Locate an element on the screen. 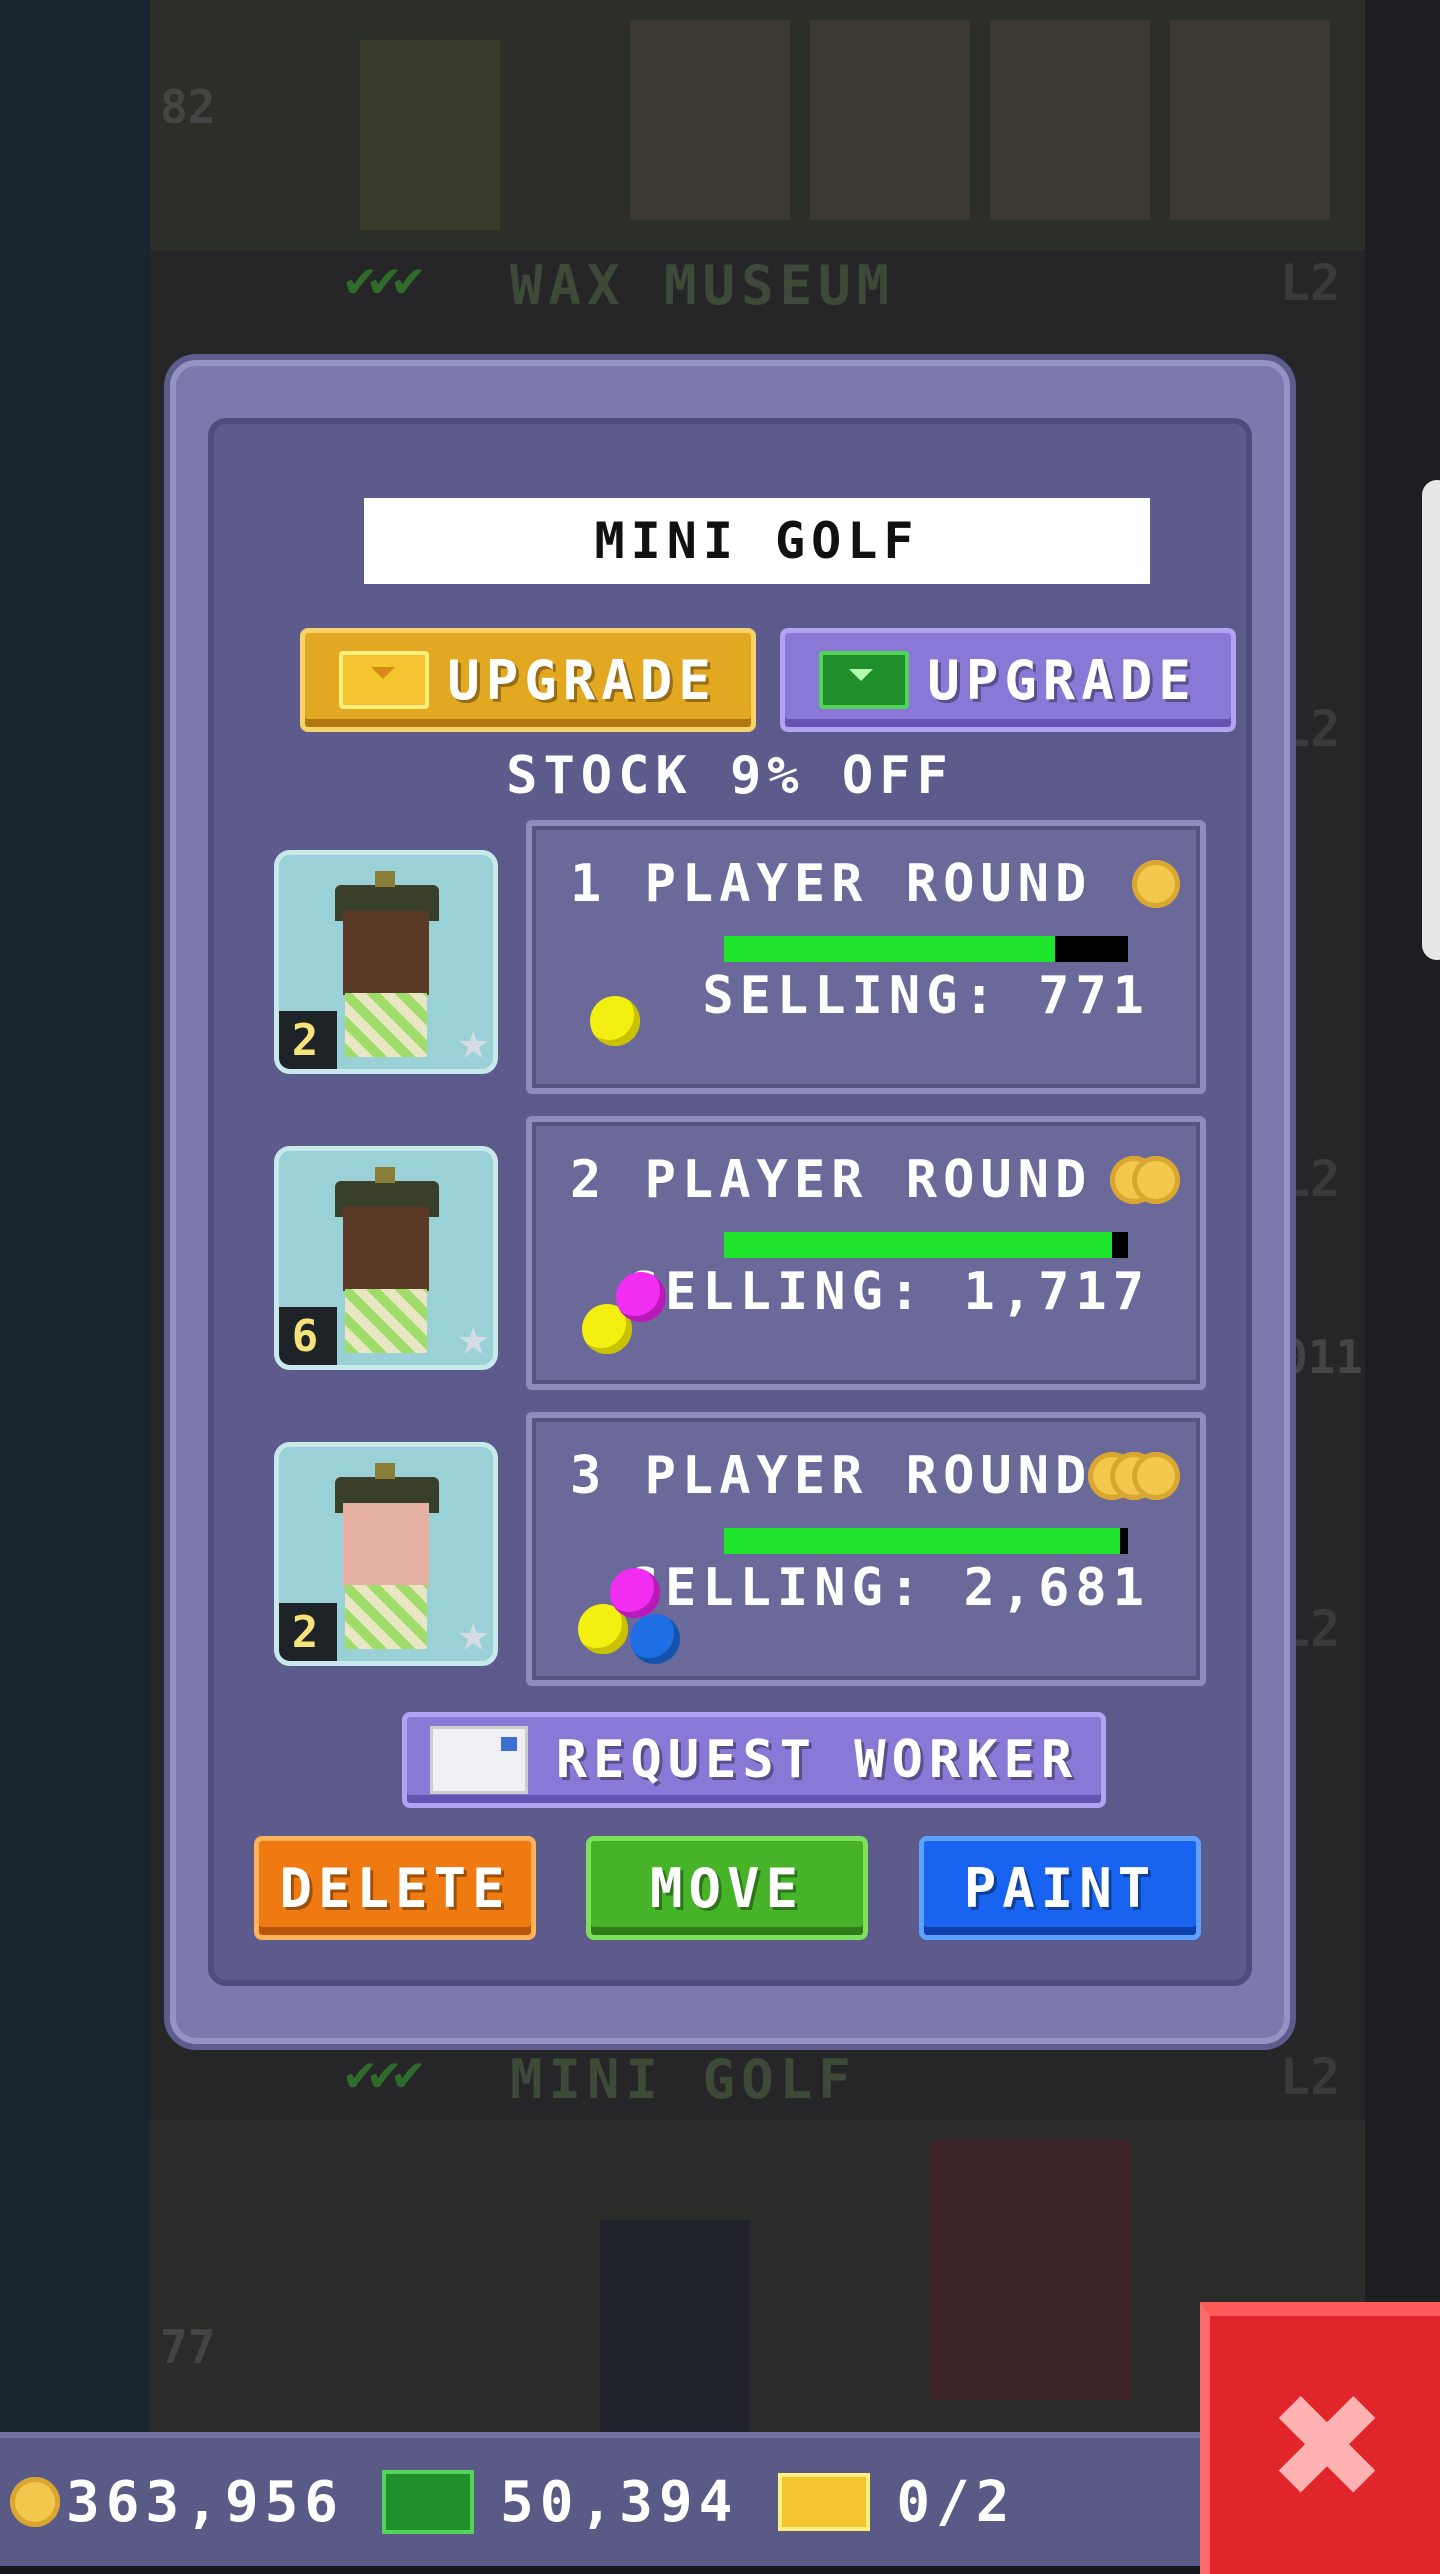 The width and height of the screenshot is (1440, 2574). request-worker-label: REQUEST WORKER is located at coordinates (817, 1760).